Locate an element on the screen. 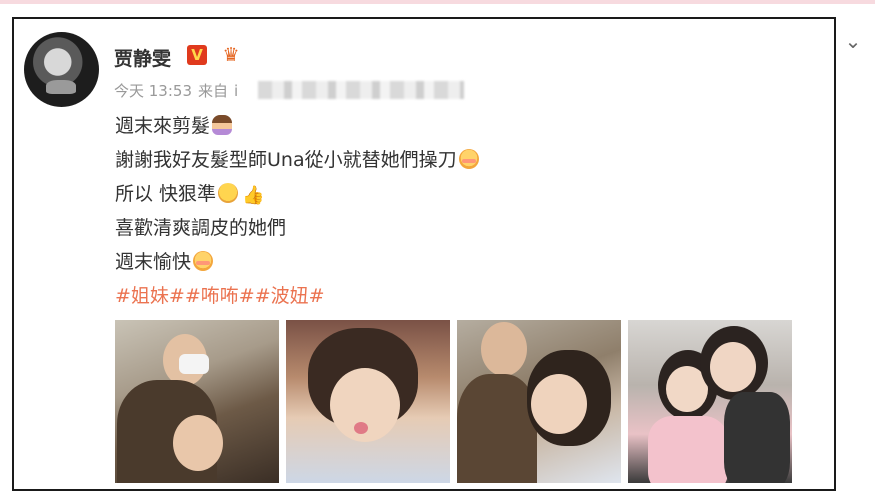  blurred-source is located at coordinates (361, 90).